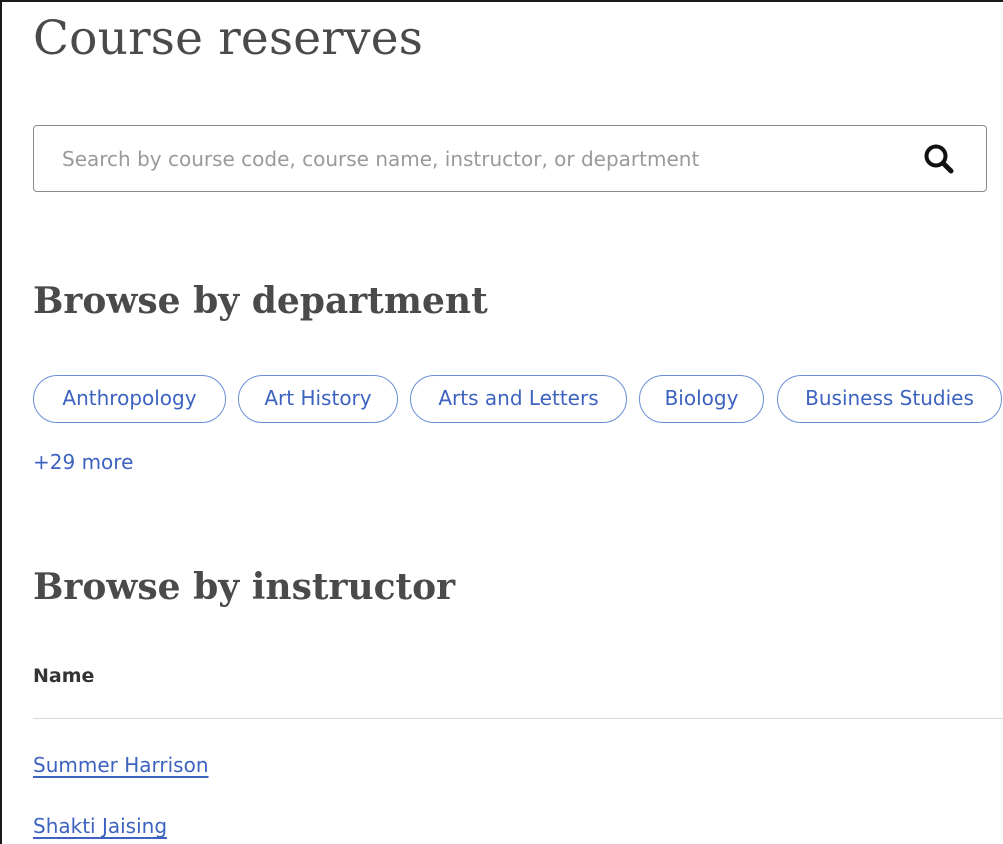 Image resolution: width=1003 pixels, height=844 pixels. I want to click on page-title: Course reserves, so click(228, 38).